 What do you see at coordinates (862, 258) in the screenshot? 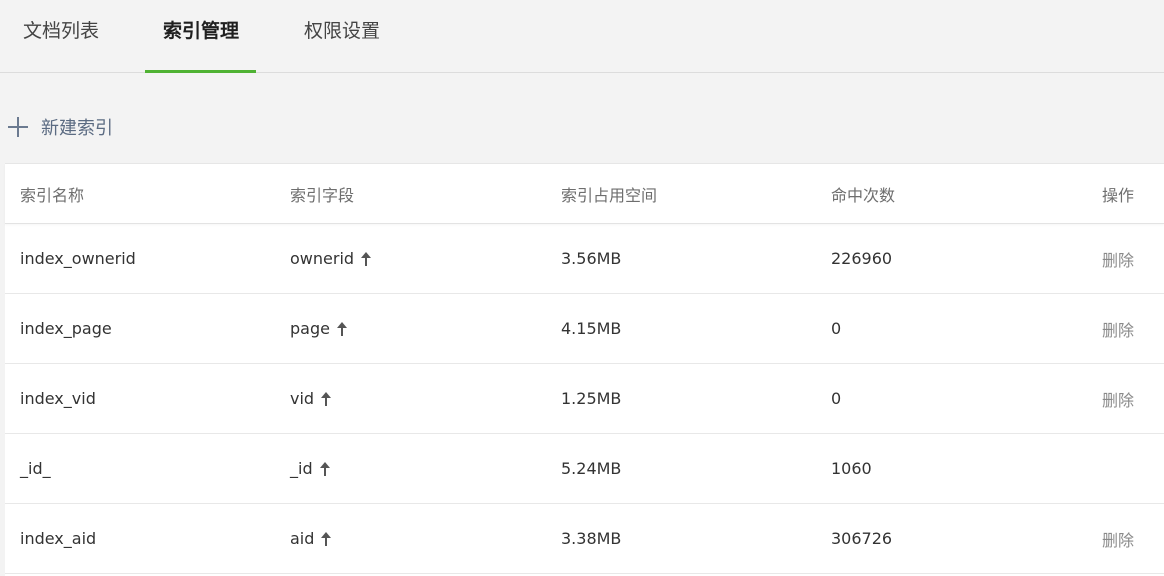
I see `hit-count: 226960` at bounding box center [862, 258].